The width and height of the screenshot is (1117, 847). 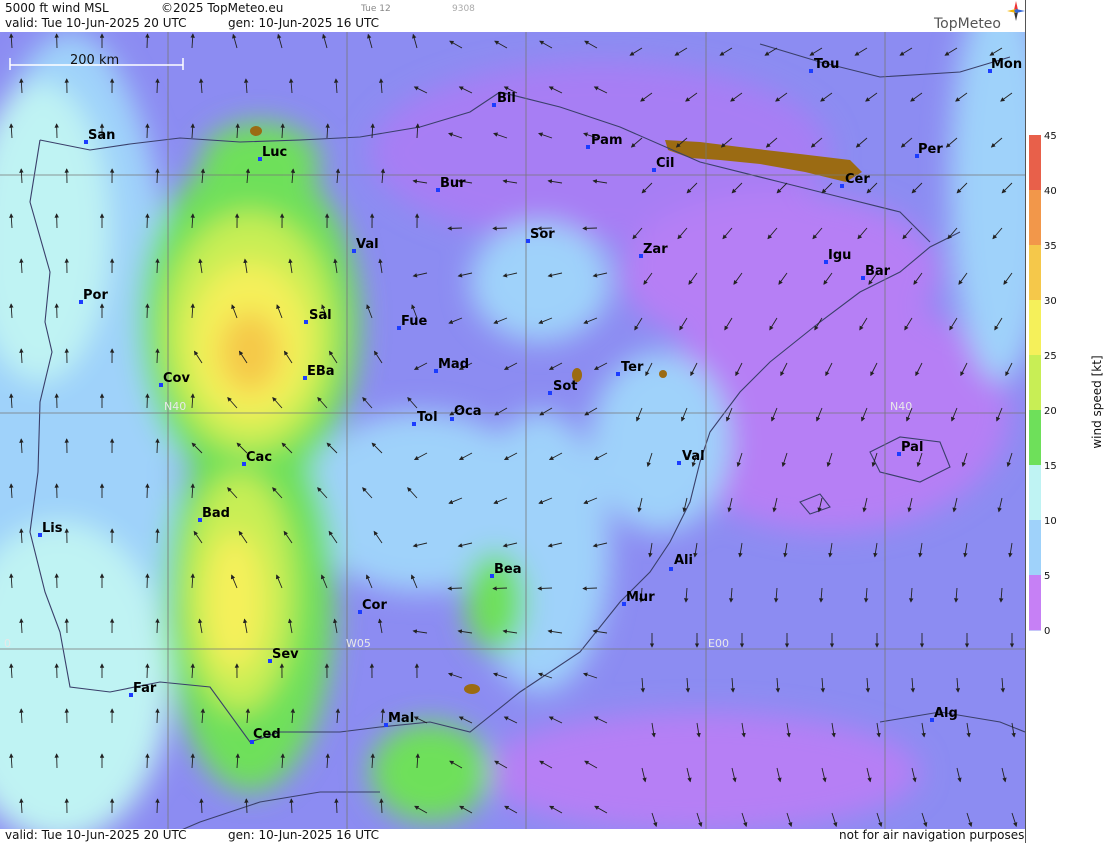 I want to click on city-label: Per, so click(x=930, y=149).